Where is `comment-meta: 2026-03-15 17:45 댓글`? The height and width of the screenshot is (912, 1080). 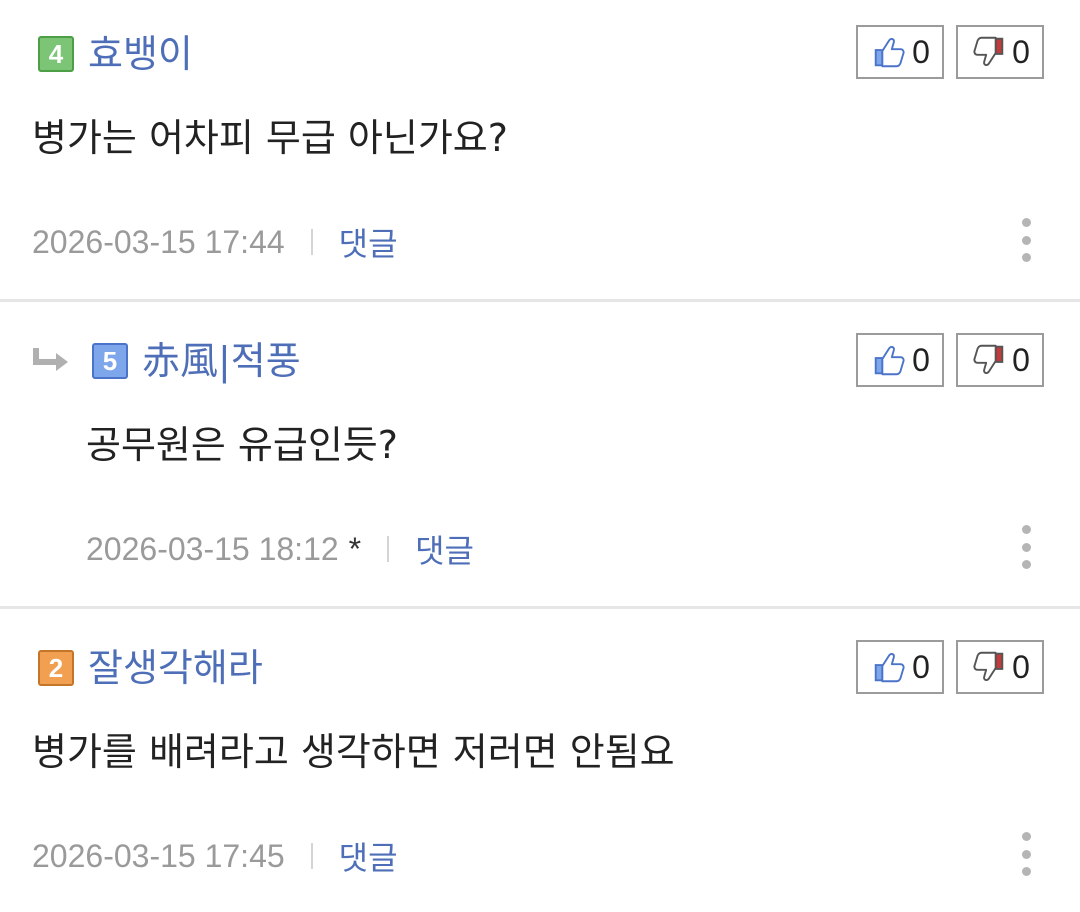 comment-meta: 2026-03-15 17:45 댓글 is located at coordinates (215, 856).